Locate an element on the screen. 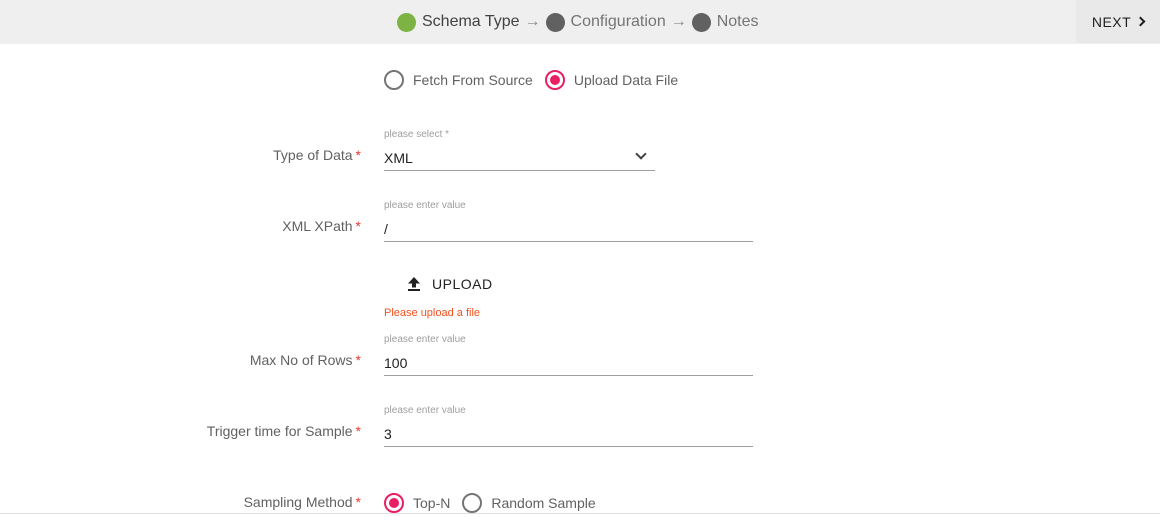 This screenshot has width=1160, height=517. next-button: NEXT is located at coordinates (1118, 21).